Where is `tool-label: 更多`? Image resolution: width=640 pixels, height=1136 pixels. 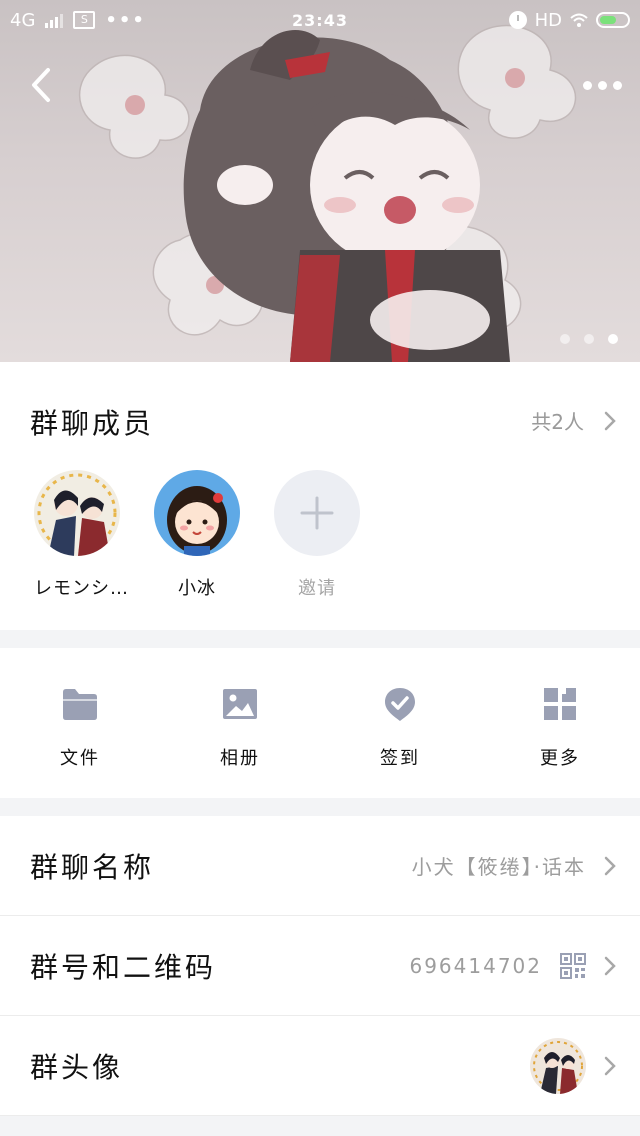
tool-label: 更多 is located at coordinates (560, 758).